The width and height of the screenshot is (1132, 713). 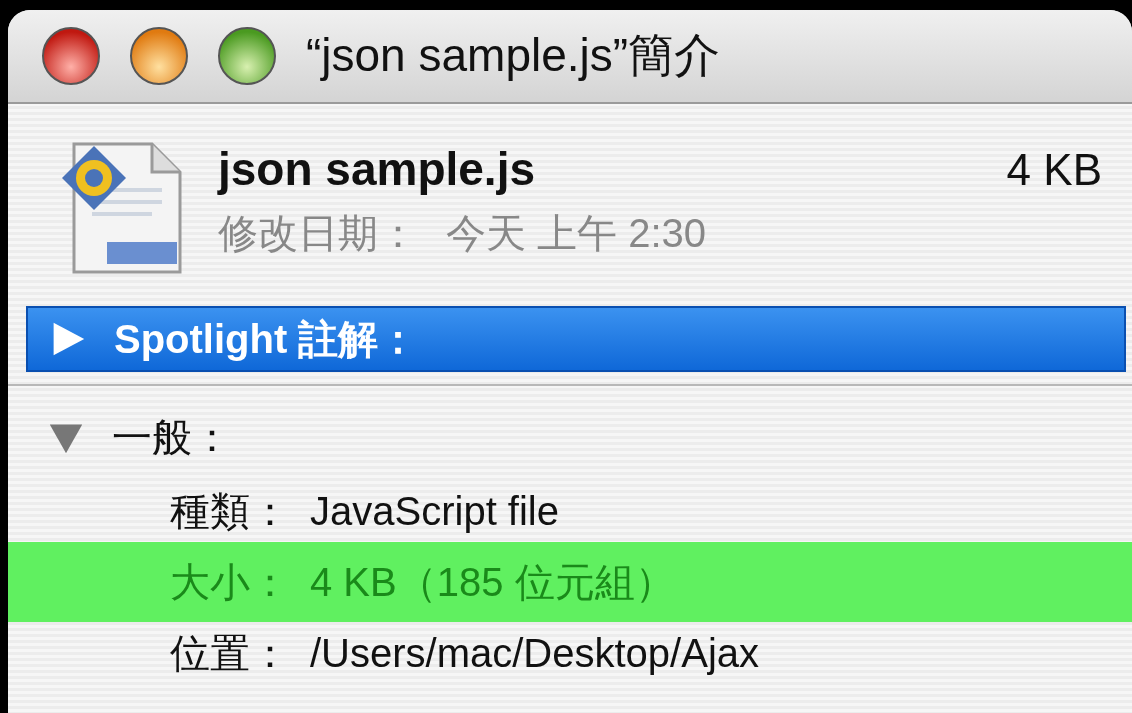 I want to click on file-size: 4 KB, so click(x=1054, y=170).